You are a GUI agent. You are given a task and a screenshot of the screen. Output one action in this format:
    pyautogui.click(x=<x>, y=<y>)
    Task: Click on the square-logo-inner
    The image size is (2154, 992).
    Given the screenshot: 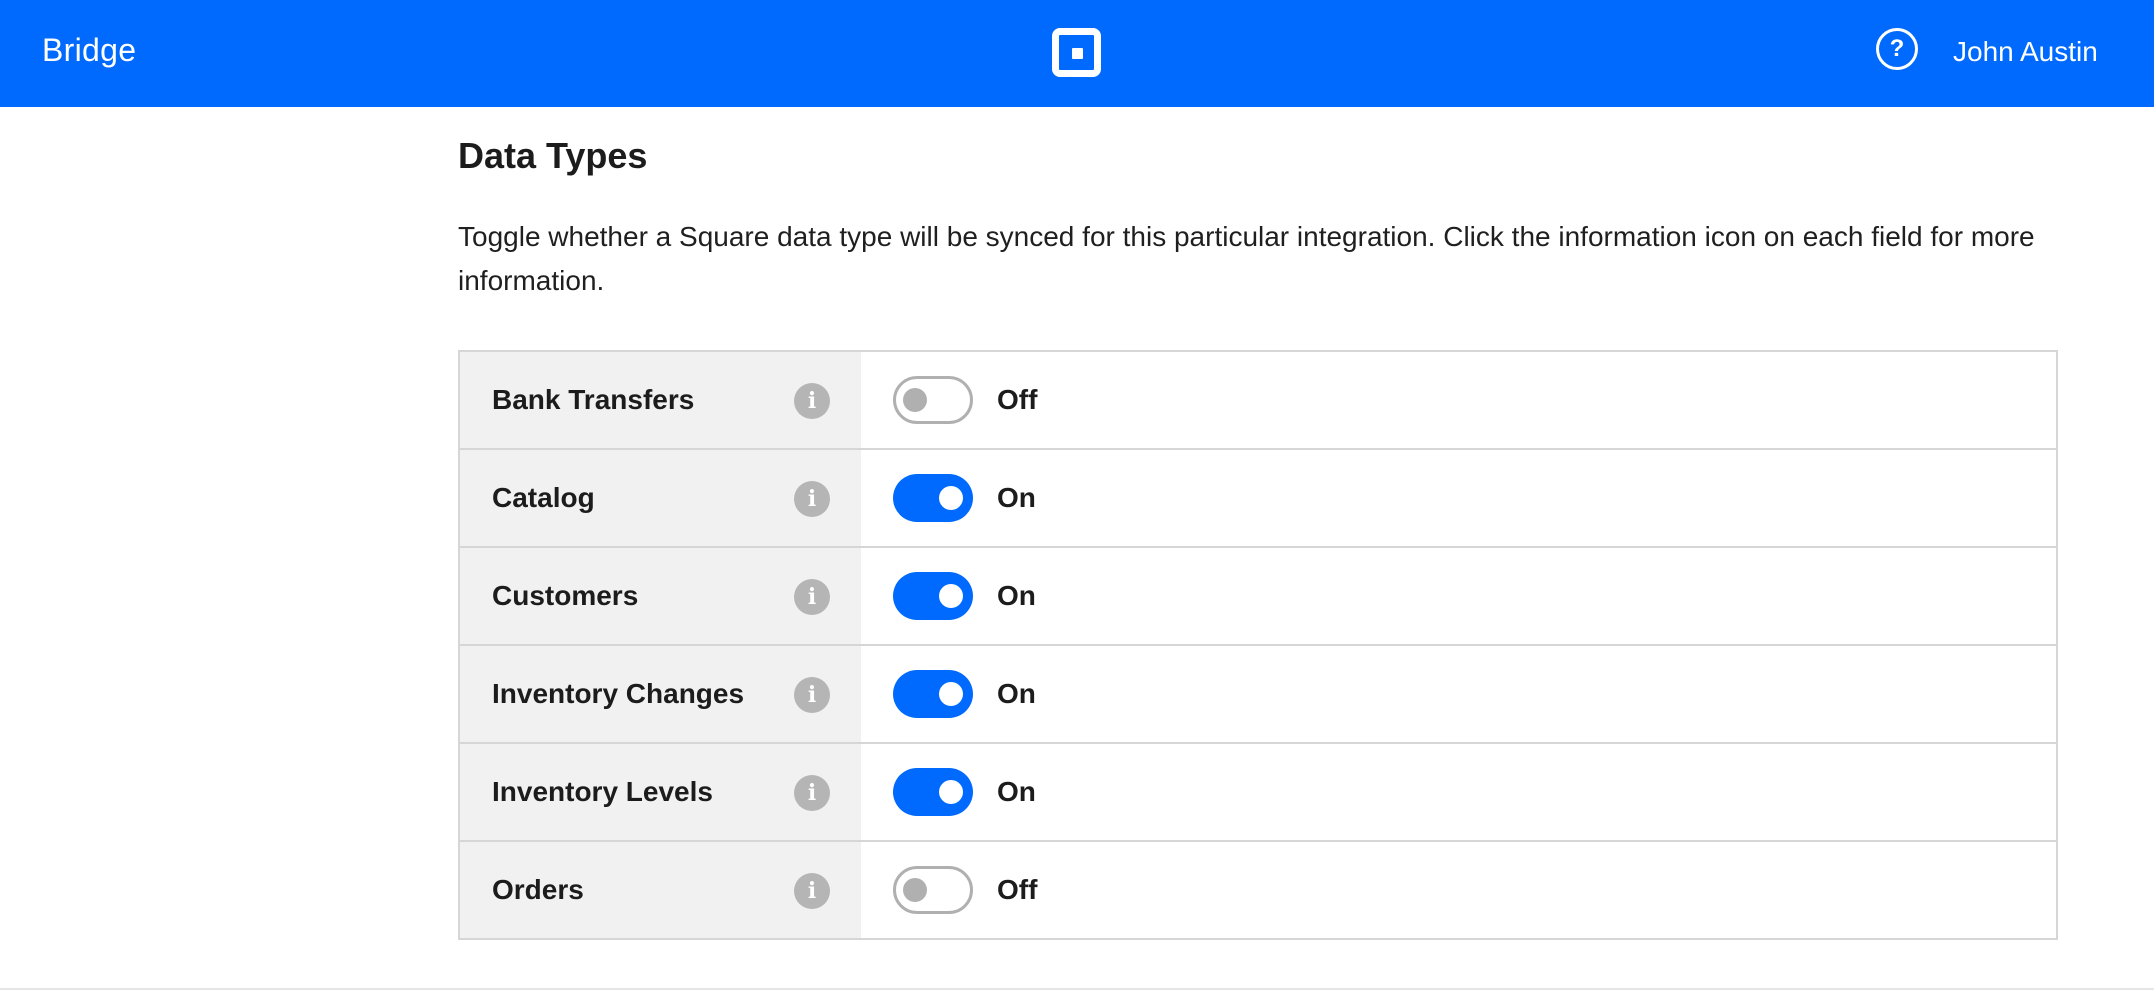 What is the action you would take?
    pyautogui.click(x=1077, y=53)
    